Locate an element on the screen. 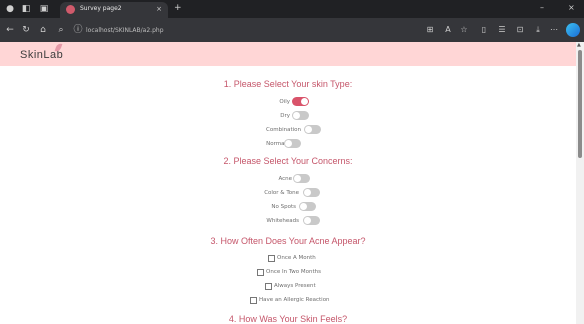 The width and height of the screenshot is (584, 324). minimize-button: – is located at coordinates (542, 8).